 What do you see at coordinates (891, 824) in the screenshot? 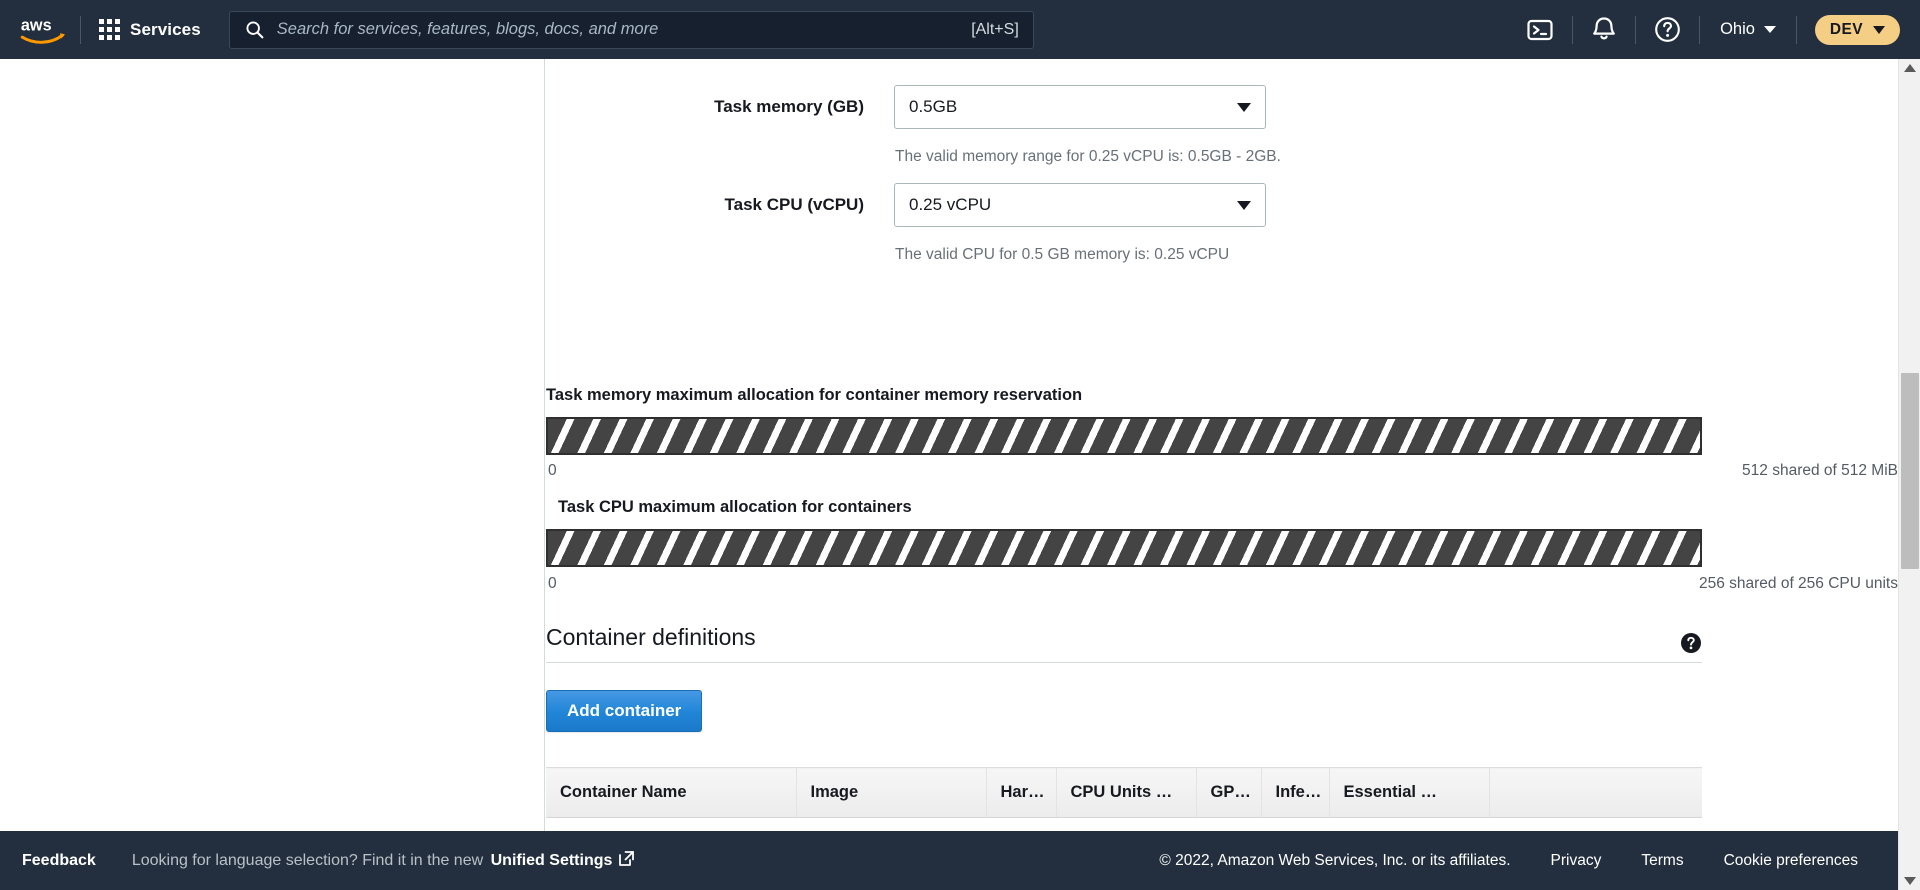
I see `cell-image: bitnami/dokuwiki` at bounding box center [891, 824].